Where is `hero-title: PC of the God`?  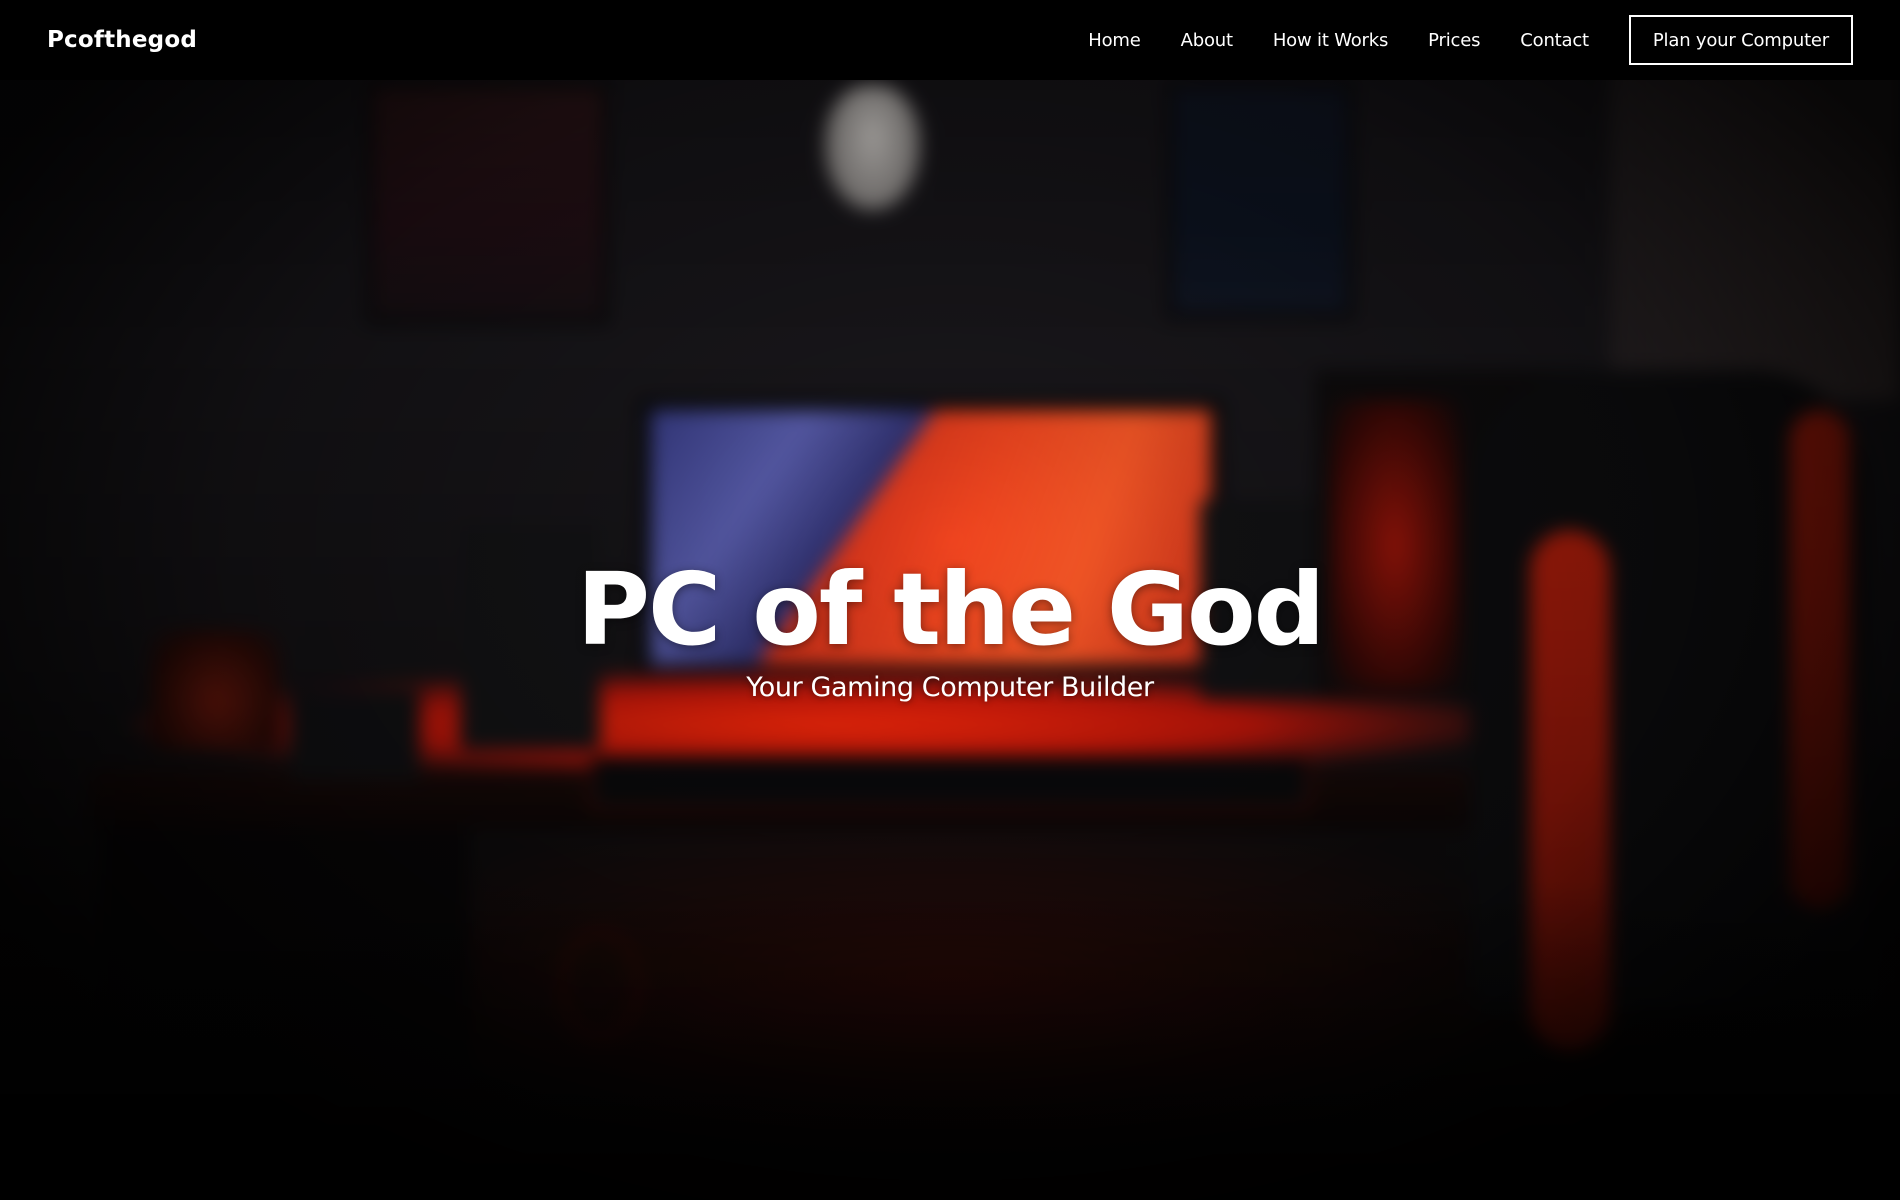 hero-title: PC of the God is located at coordinates (951, 609).